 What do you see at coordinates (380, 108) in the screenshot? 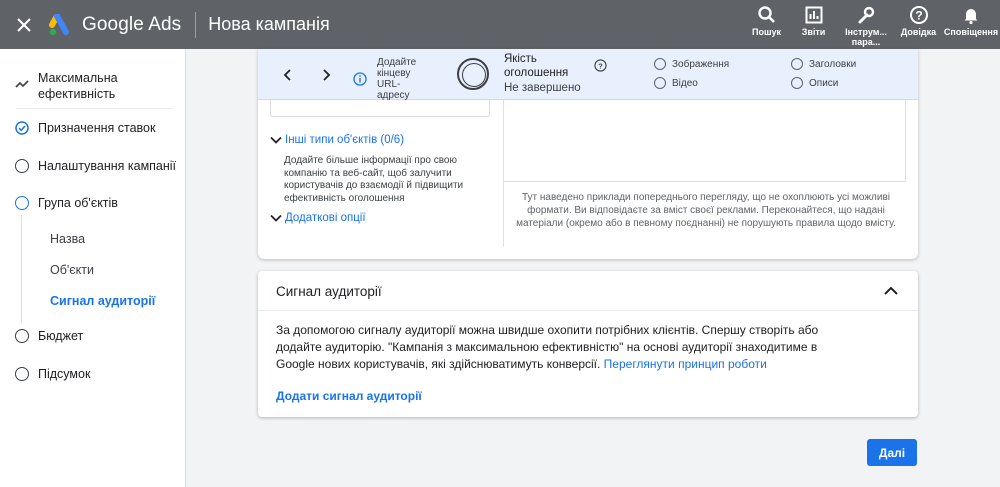
I see `final-url-input` at bounding box center [380, 108].